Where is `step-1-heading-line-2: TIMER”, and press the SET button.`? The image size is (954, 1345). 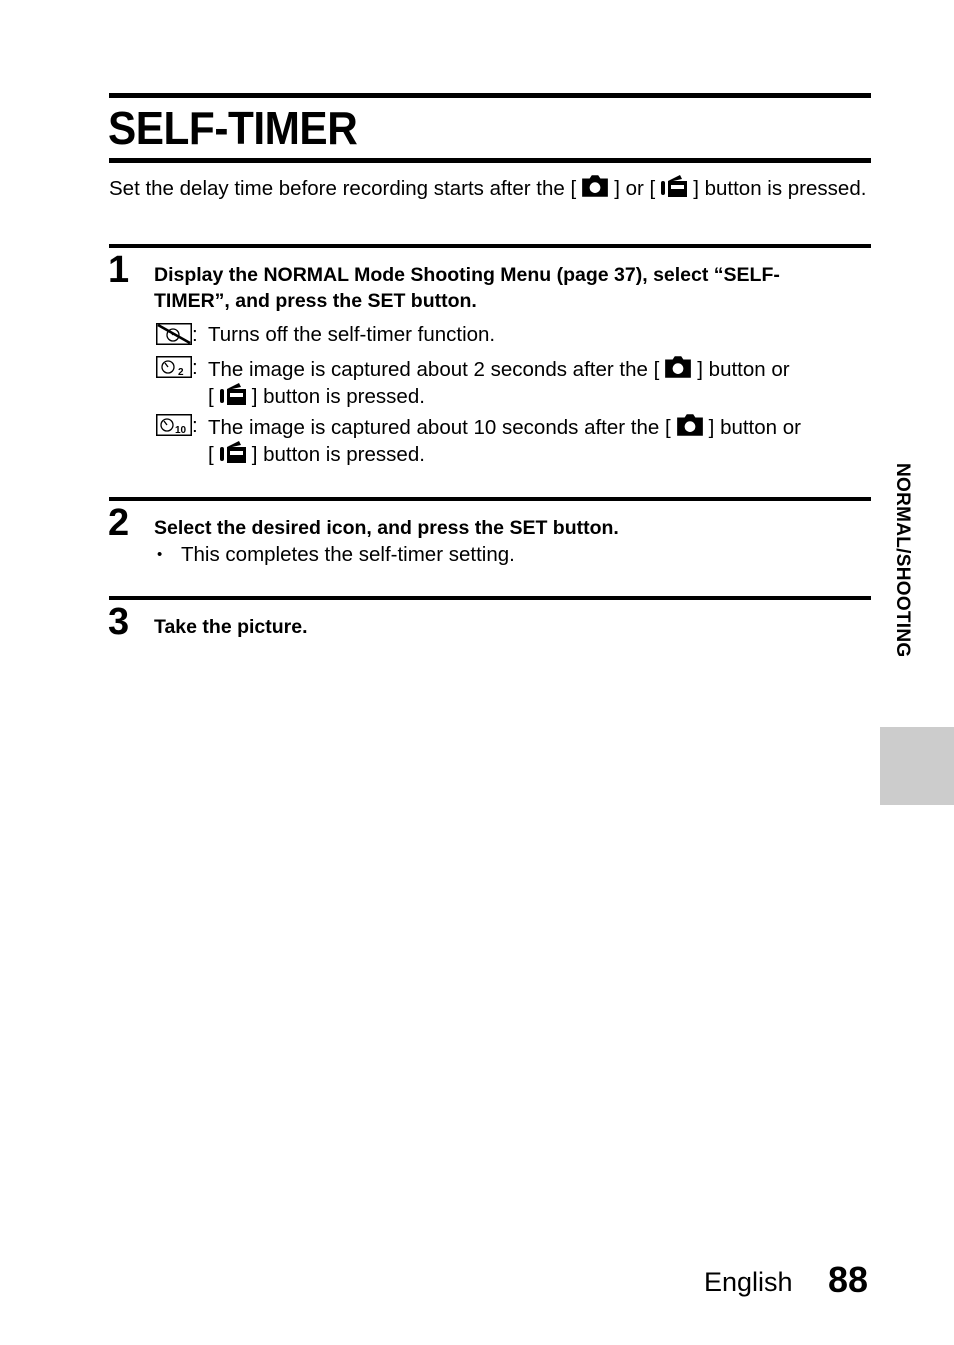
step-1-heading-line-2: TIMER”, and press the SET button. is located at coordinates (315, 301).